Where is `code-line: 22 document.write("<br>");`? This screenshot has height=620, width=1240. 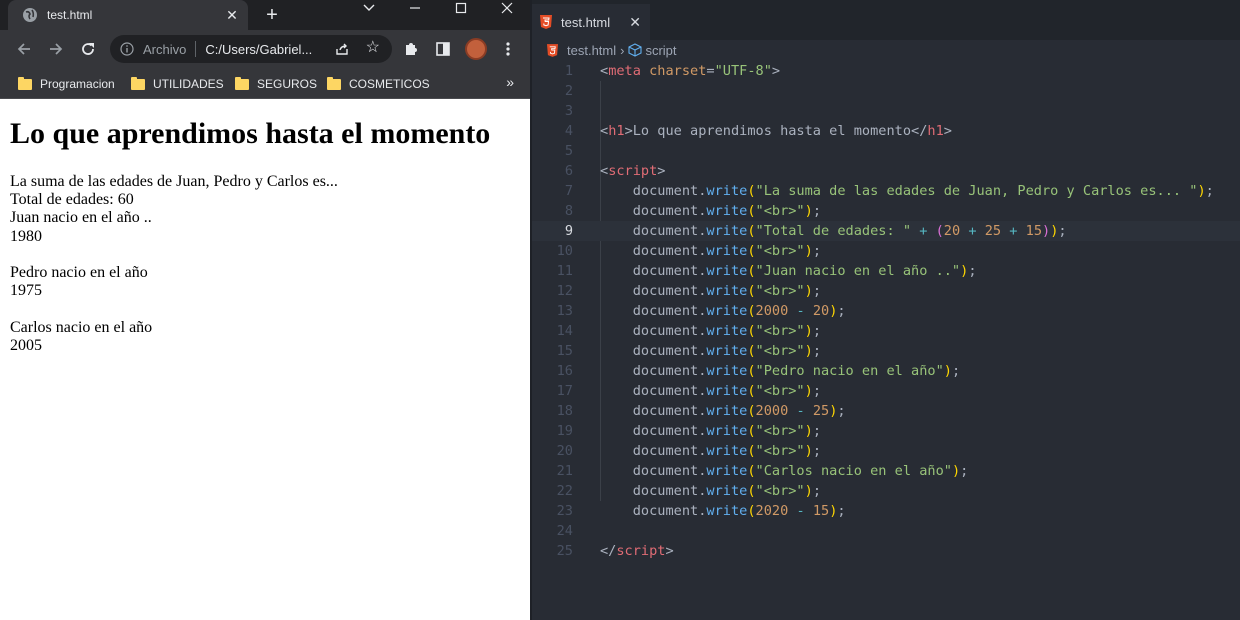 code-line: 22 document.write("<br>"); is located at coordinates (886, 491).